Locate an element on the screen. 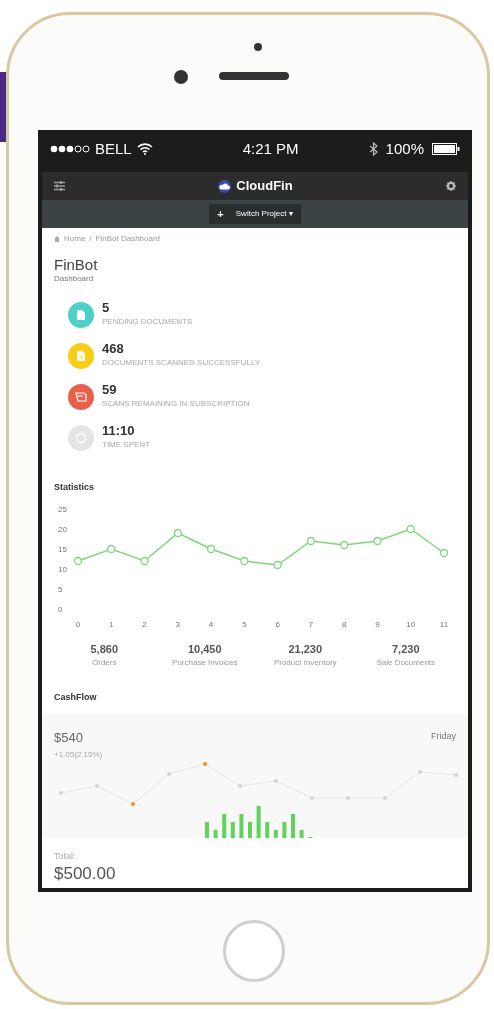  x-tick-label: 7 is located at coordinates (311, 624).